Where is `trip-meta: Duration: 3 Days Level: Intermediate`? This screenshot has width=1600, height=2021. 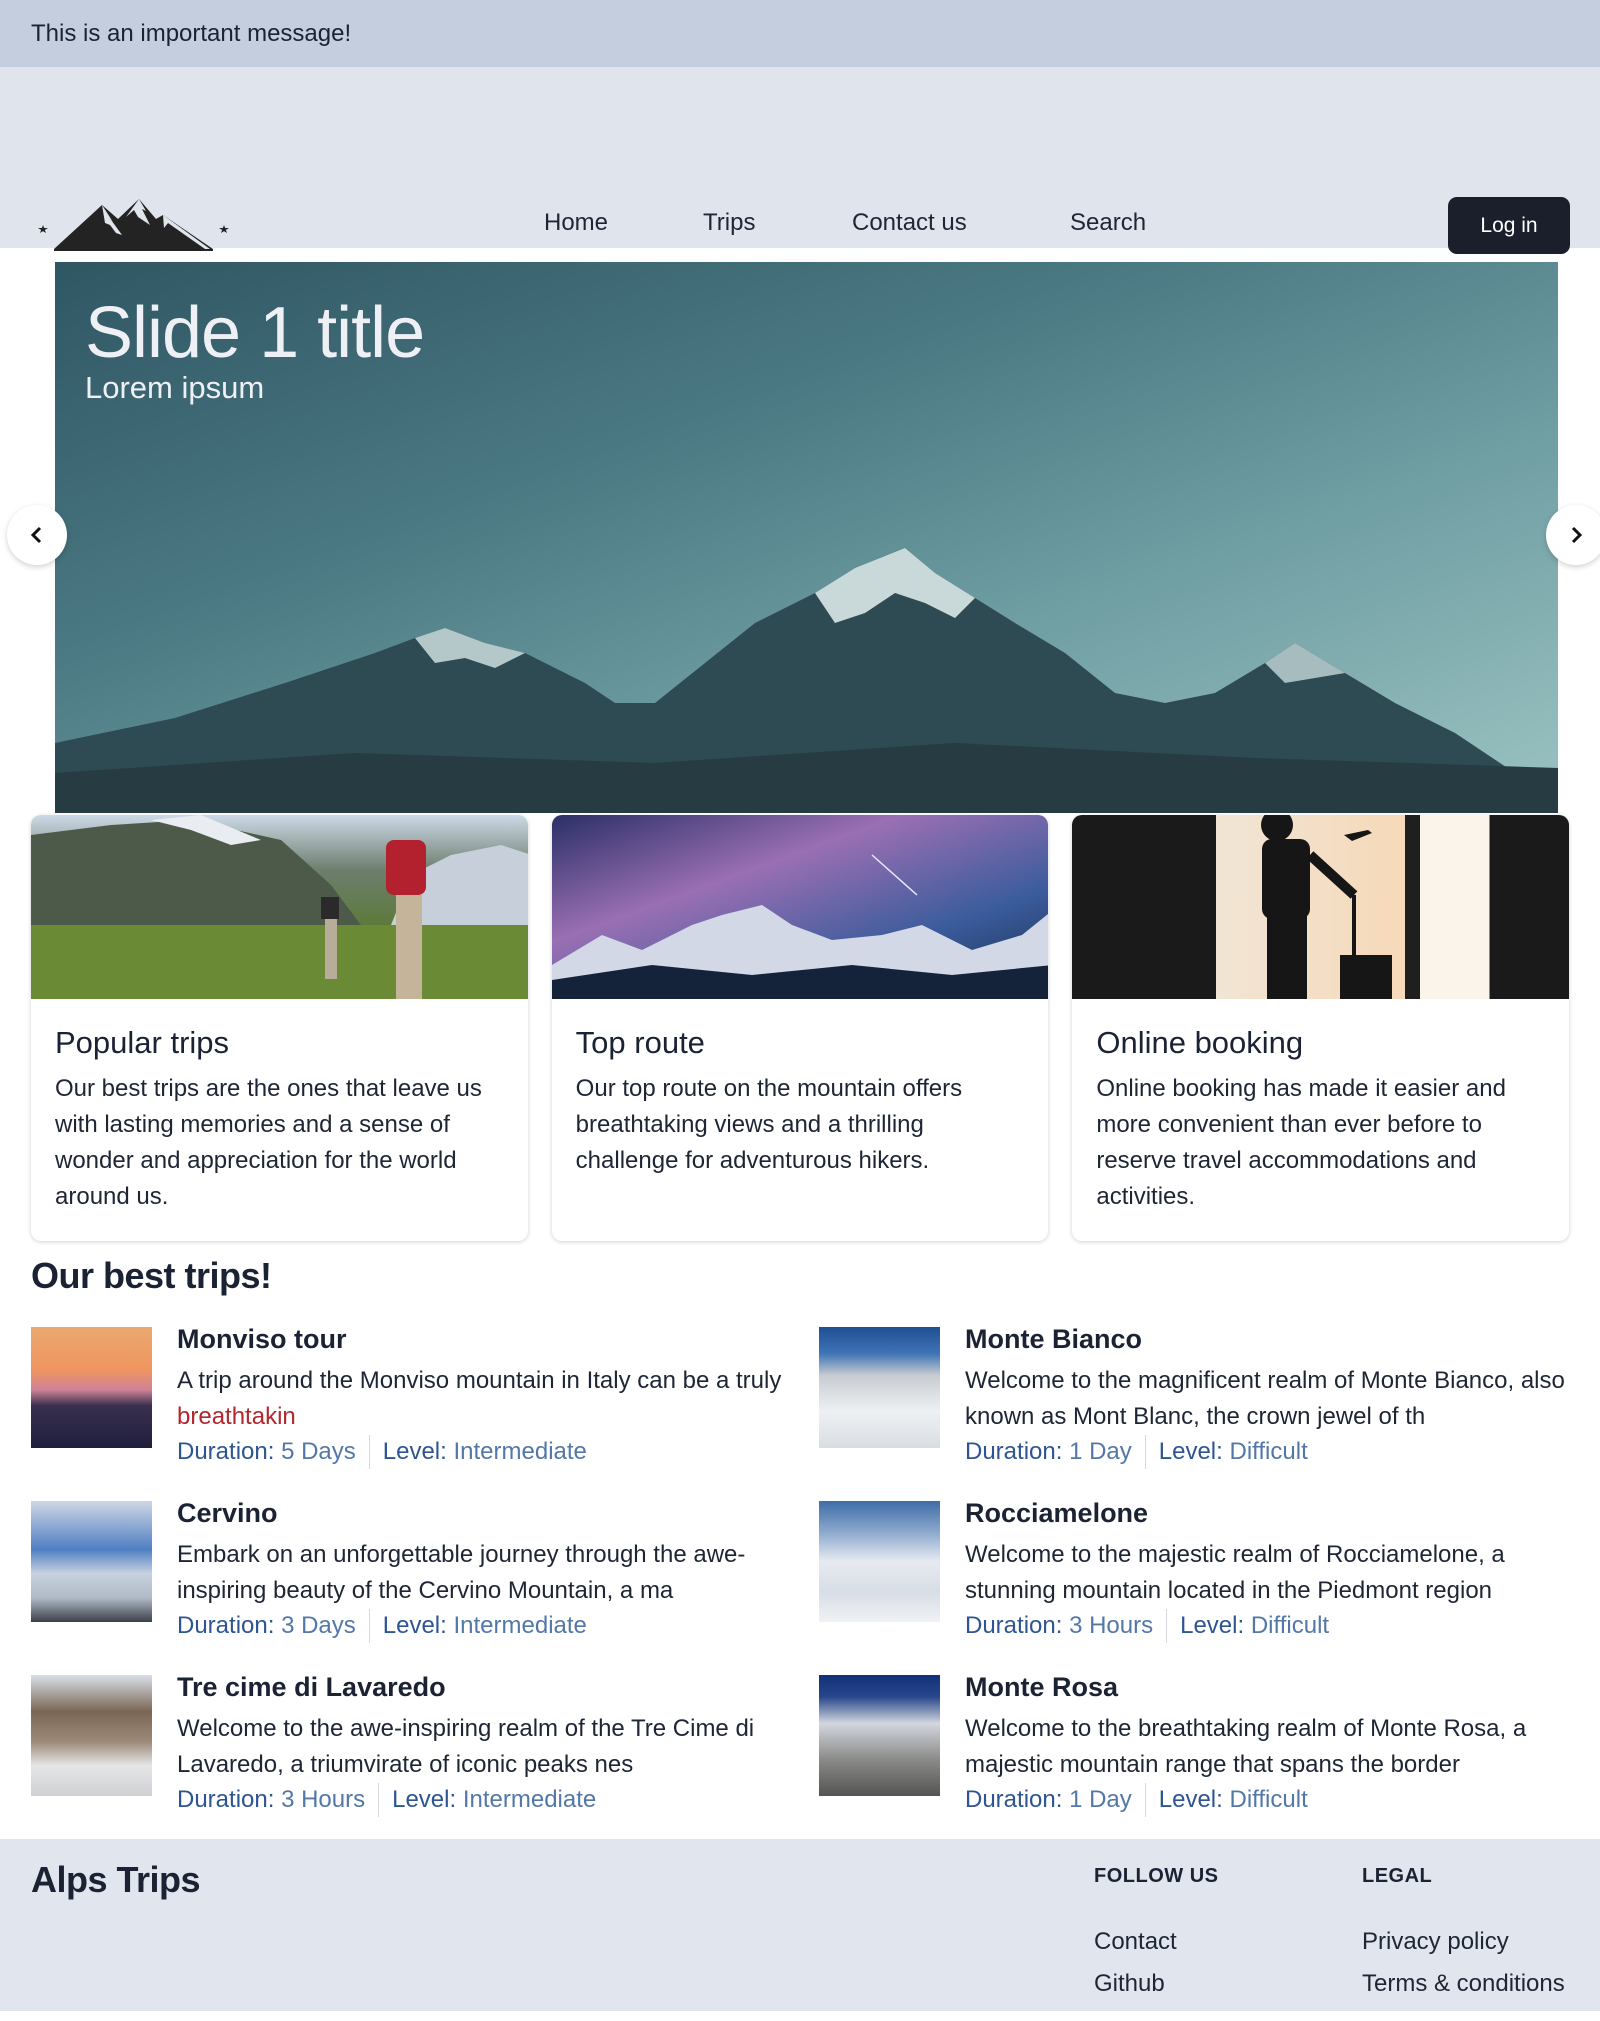
trip-meta: Duration: 3 Days Level: Intermediate is located at coordinates (487, 1626).